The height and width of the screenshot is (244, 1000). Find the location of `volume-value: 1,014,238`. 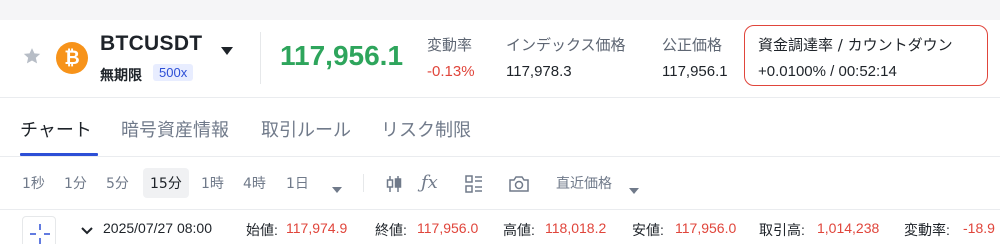

volume-value: 1,014,238 is located at coordinates (848, 228).